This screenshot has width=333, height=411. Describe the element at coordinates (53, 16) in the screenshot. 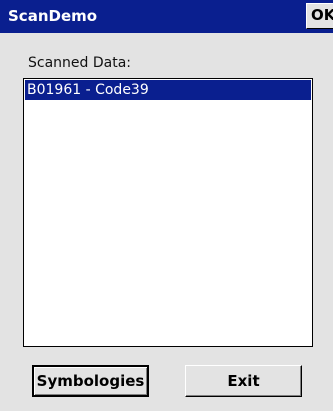

I see `window-title: ScanDemo` at that location.